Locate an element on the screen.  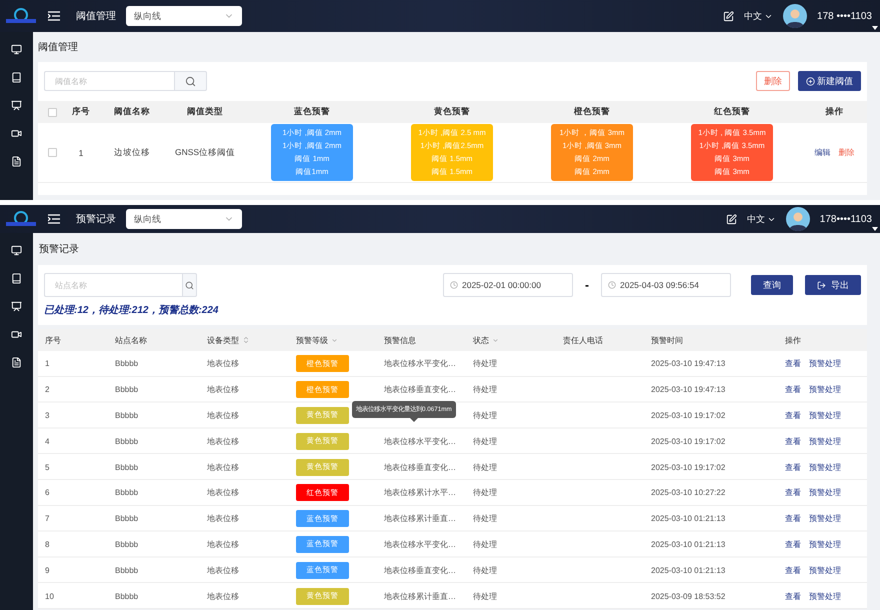
end-date-field: 2025-04-03 09:56:54 is located at coordinates (666, 285).